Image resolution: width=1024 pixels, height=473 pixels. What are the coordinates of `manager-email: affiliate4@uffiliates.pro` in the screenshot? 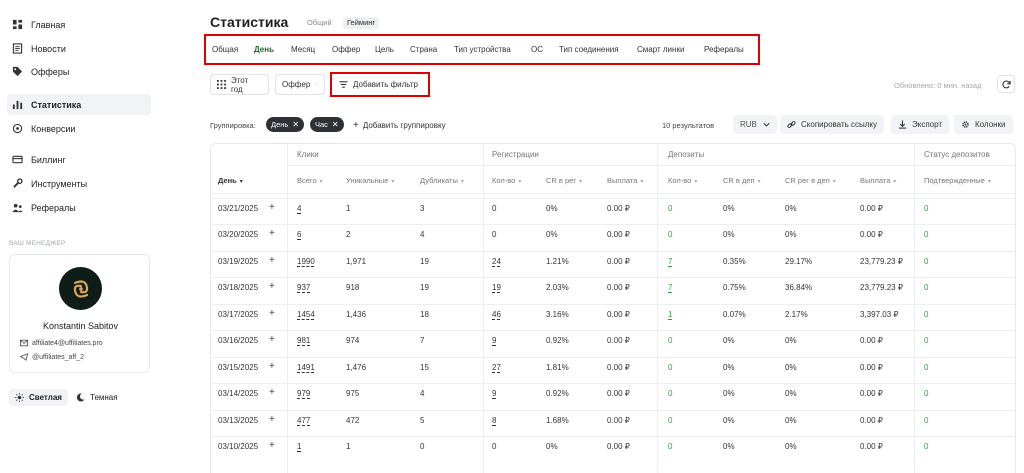 It's located at (61, 343).